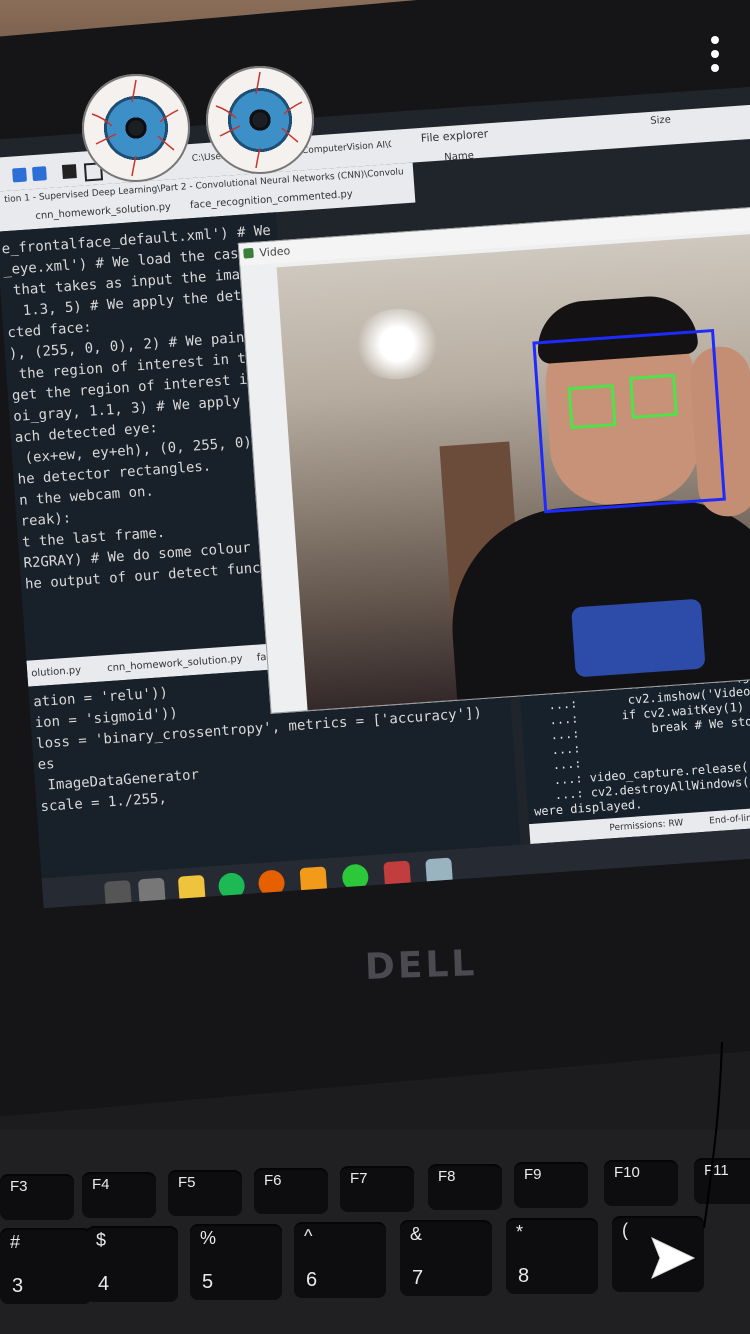 The width and height of the screenshot is (750, 1334). What do you see at coordinates (729, 819) in the screenshot?
I see `status-eol: End-of-lines: CR` at bounding box center [729, 819].